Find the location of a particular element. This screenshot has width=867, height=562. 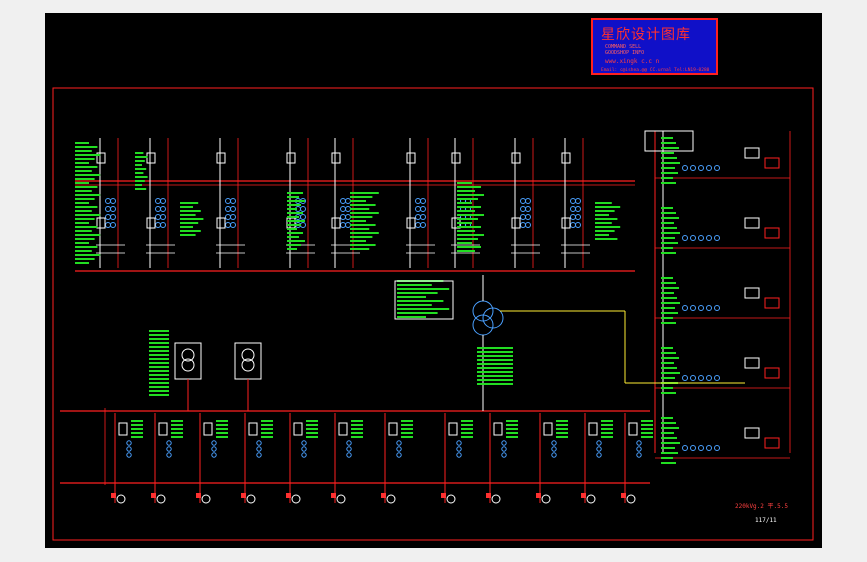

stamp-email: Email: c@ishea.@@ CC.urnal Tel:LN19-0280 is located at coordinates (655, 70).